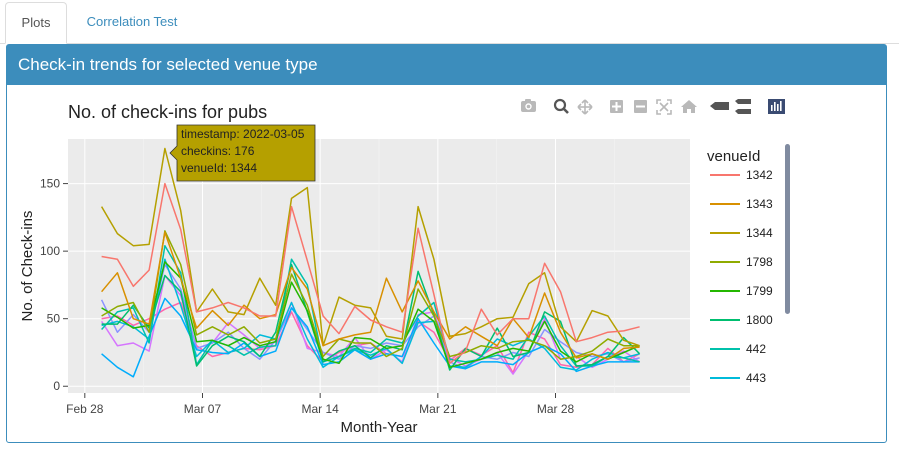 The height and width of the screenshot is (452, 899). I want to click on modebar, so click(653, 106).